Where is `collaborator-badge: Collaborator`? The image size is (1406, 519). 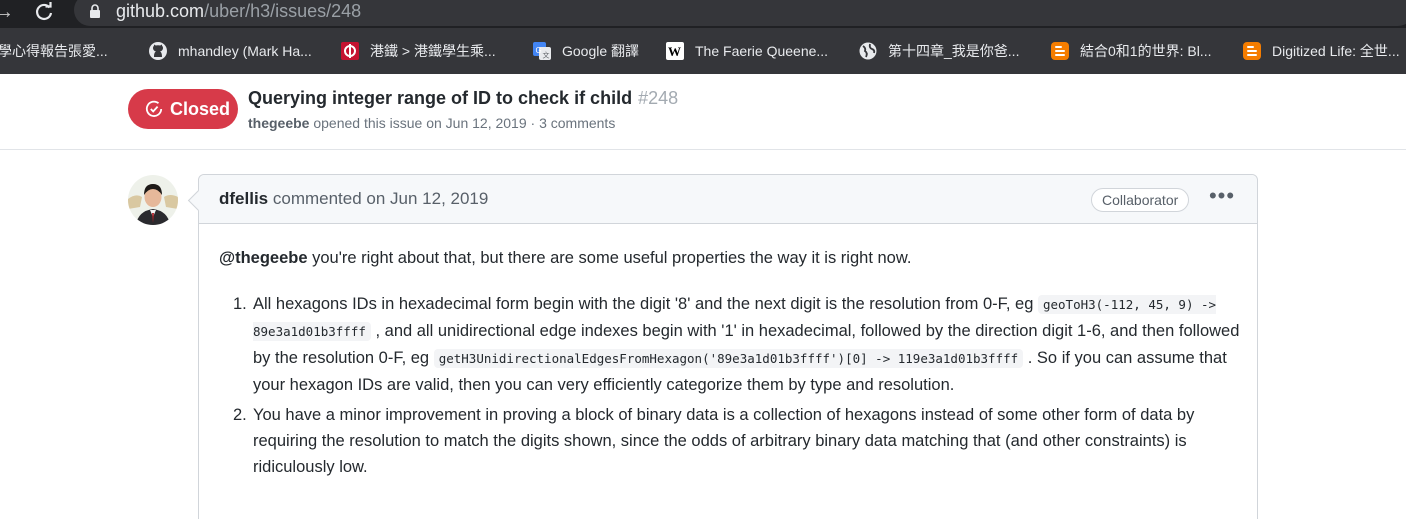 collaborator-badge: Collaborator is located at coordinates (1140, 200).